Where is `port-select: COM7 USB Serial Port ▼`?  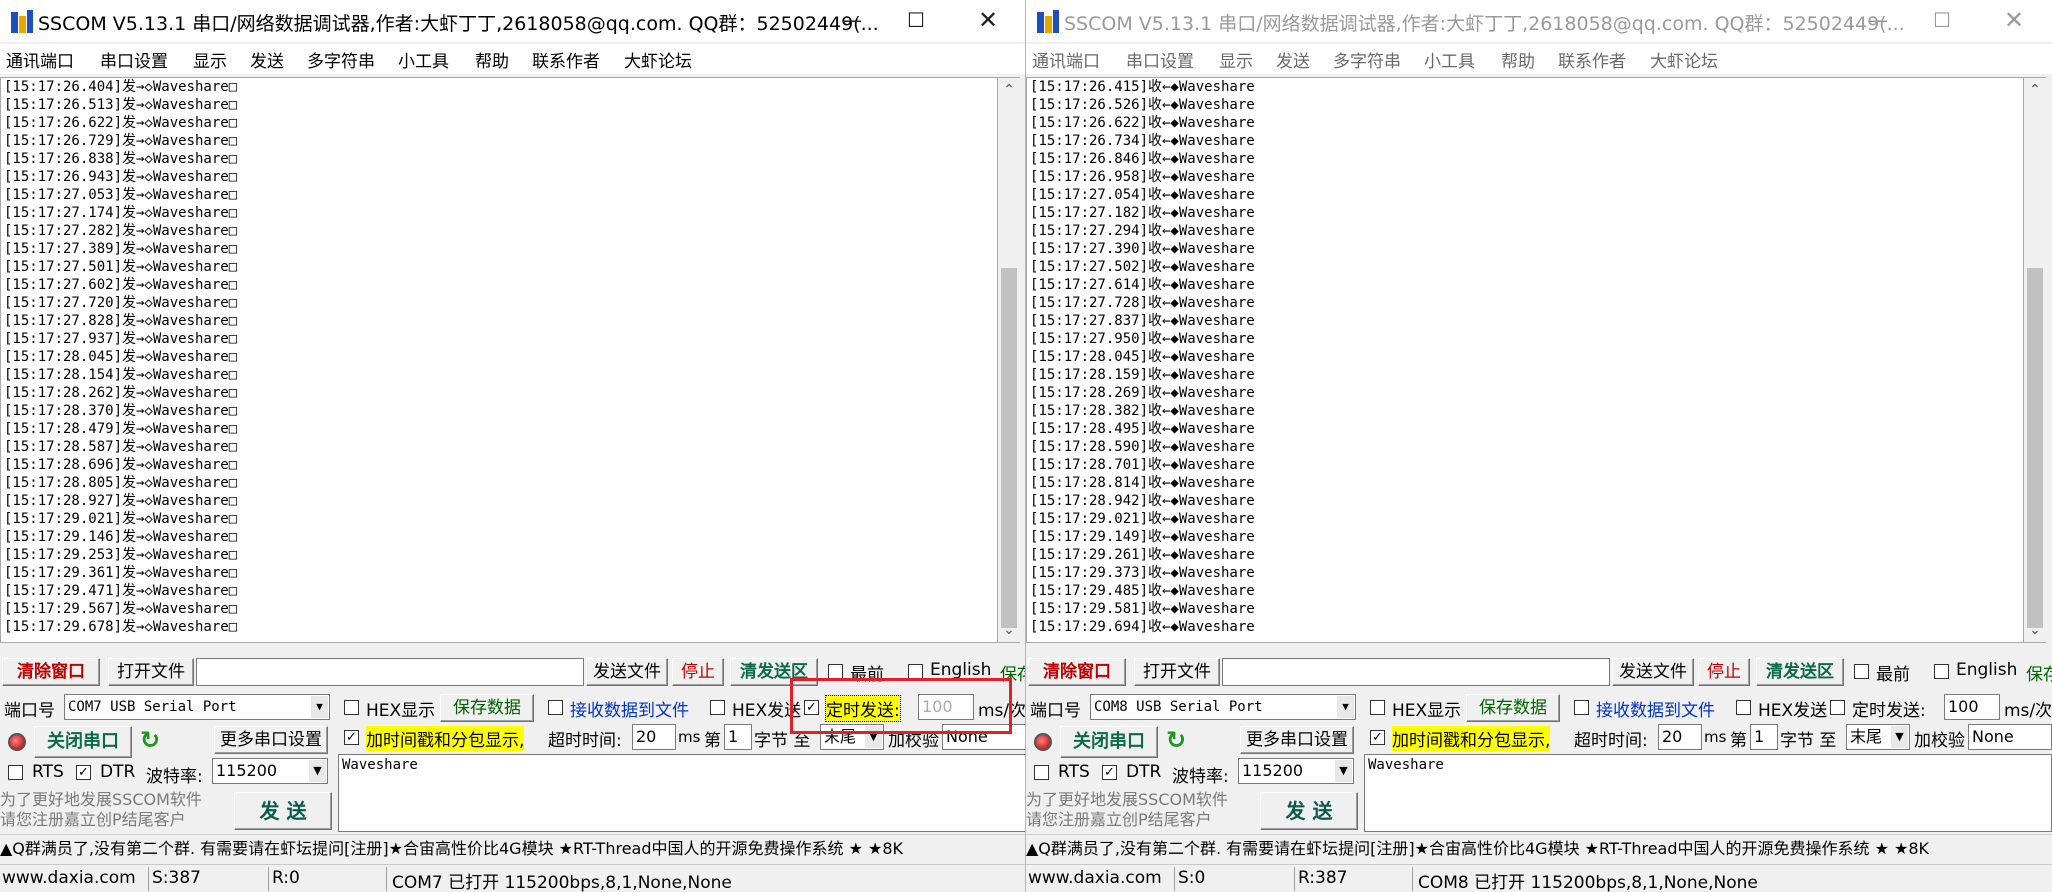
port-select: COM7 USB Serial Port ▼ is located at coordinates (197, 707).